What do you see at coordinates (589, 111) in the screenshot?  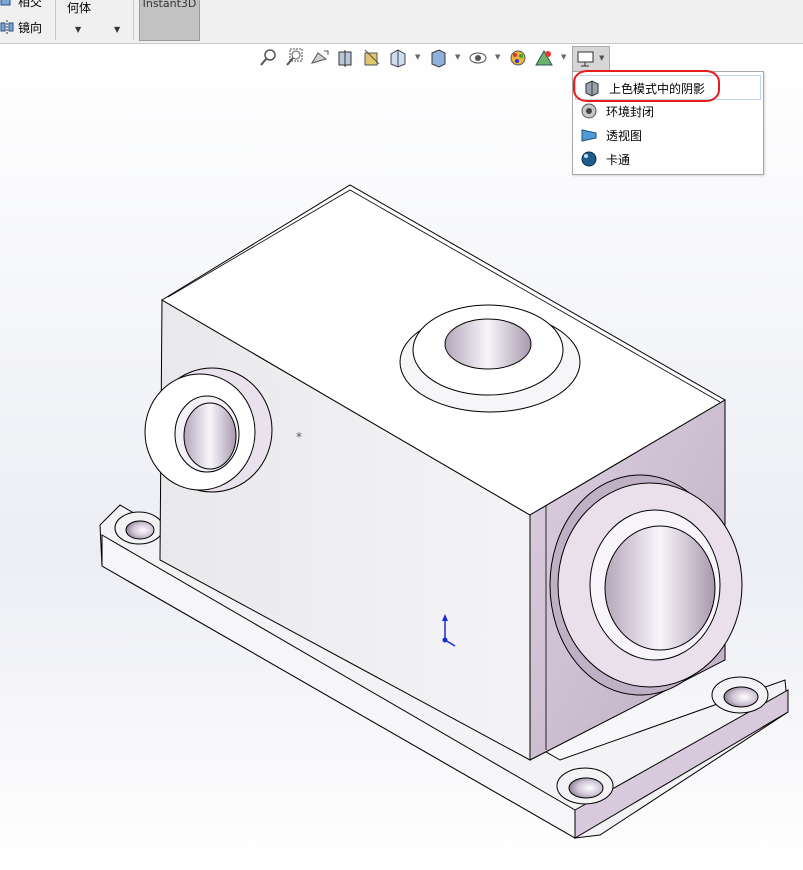 I see `ambient-occlusion-icon` at bounding box center [589, 111].